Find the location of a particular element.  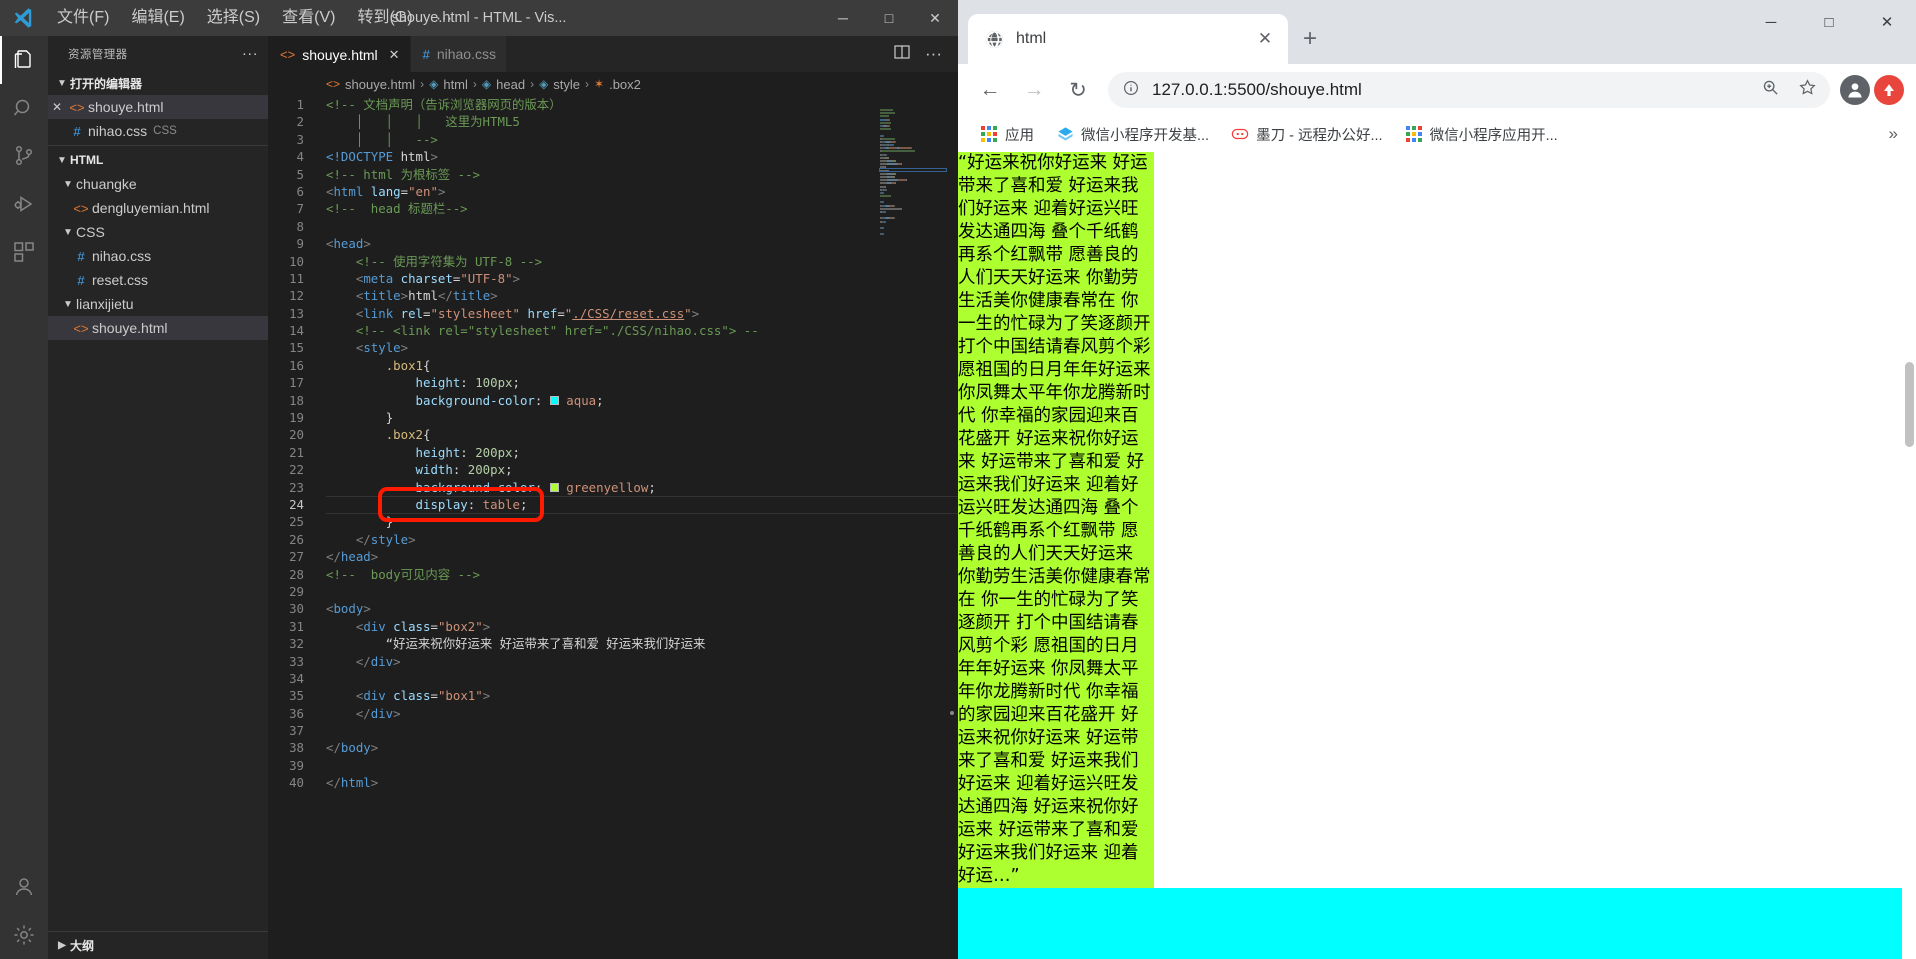

tab-nihao-css: # nihao.css is located at coordinates (458, 54).